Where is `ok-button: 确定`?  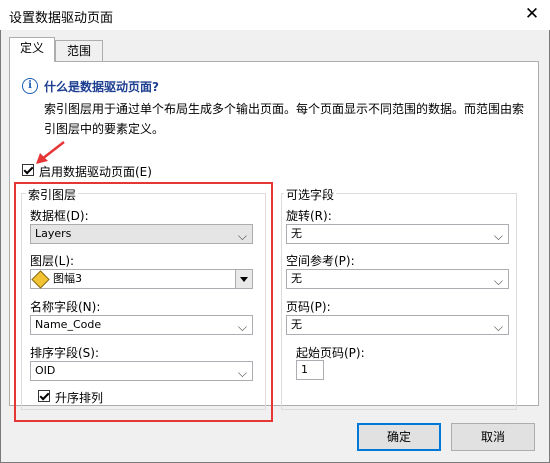 ok-button: 确定 is located at coordinates (399, 437).